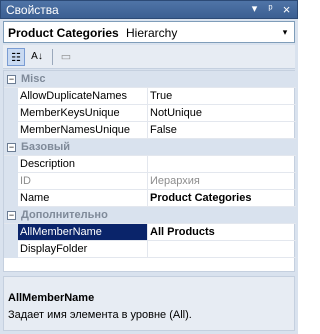 This screenshot has height=334, width=320. I want to click on window-title: Свойства, so click(32, 10).